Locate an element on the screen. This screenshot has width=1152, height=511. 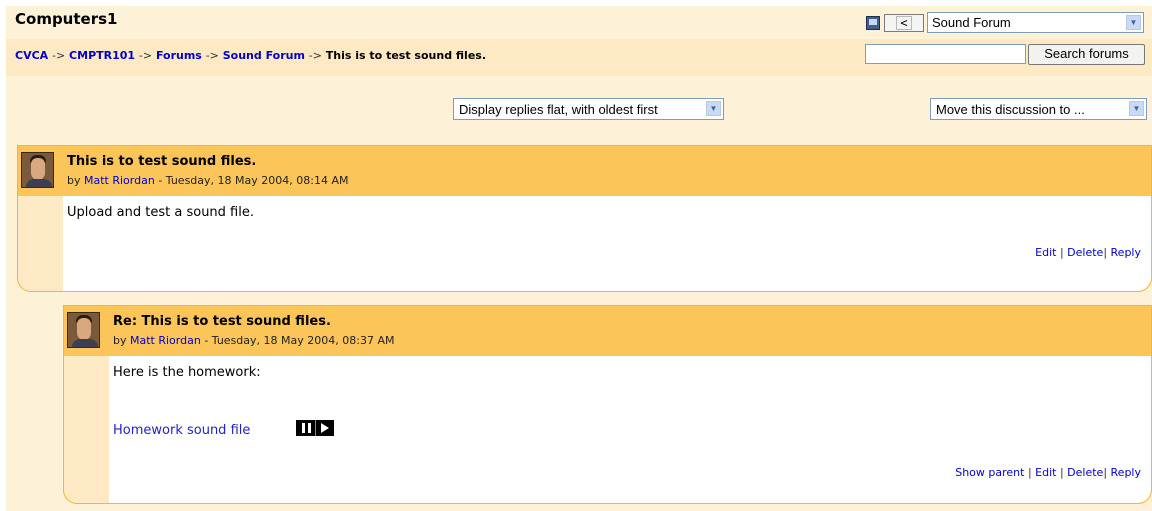
search-input is located at coordinates (945, 54).